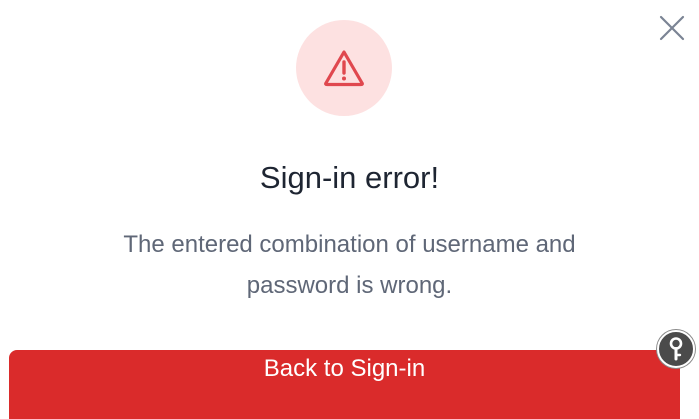 This screenshot has width=699, height=419. I want to click on key-icon, so click(676, 349).